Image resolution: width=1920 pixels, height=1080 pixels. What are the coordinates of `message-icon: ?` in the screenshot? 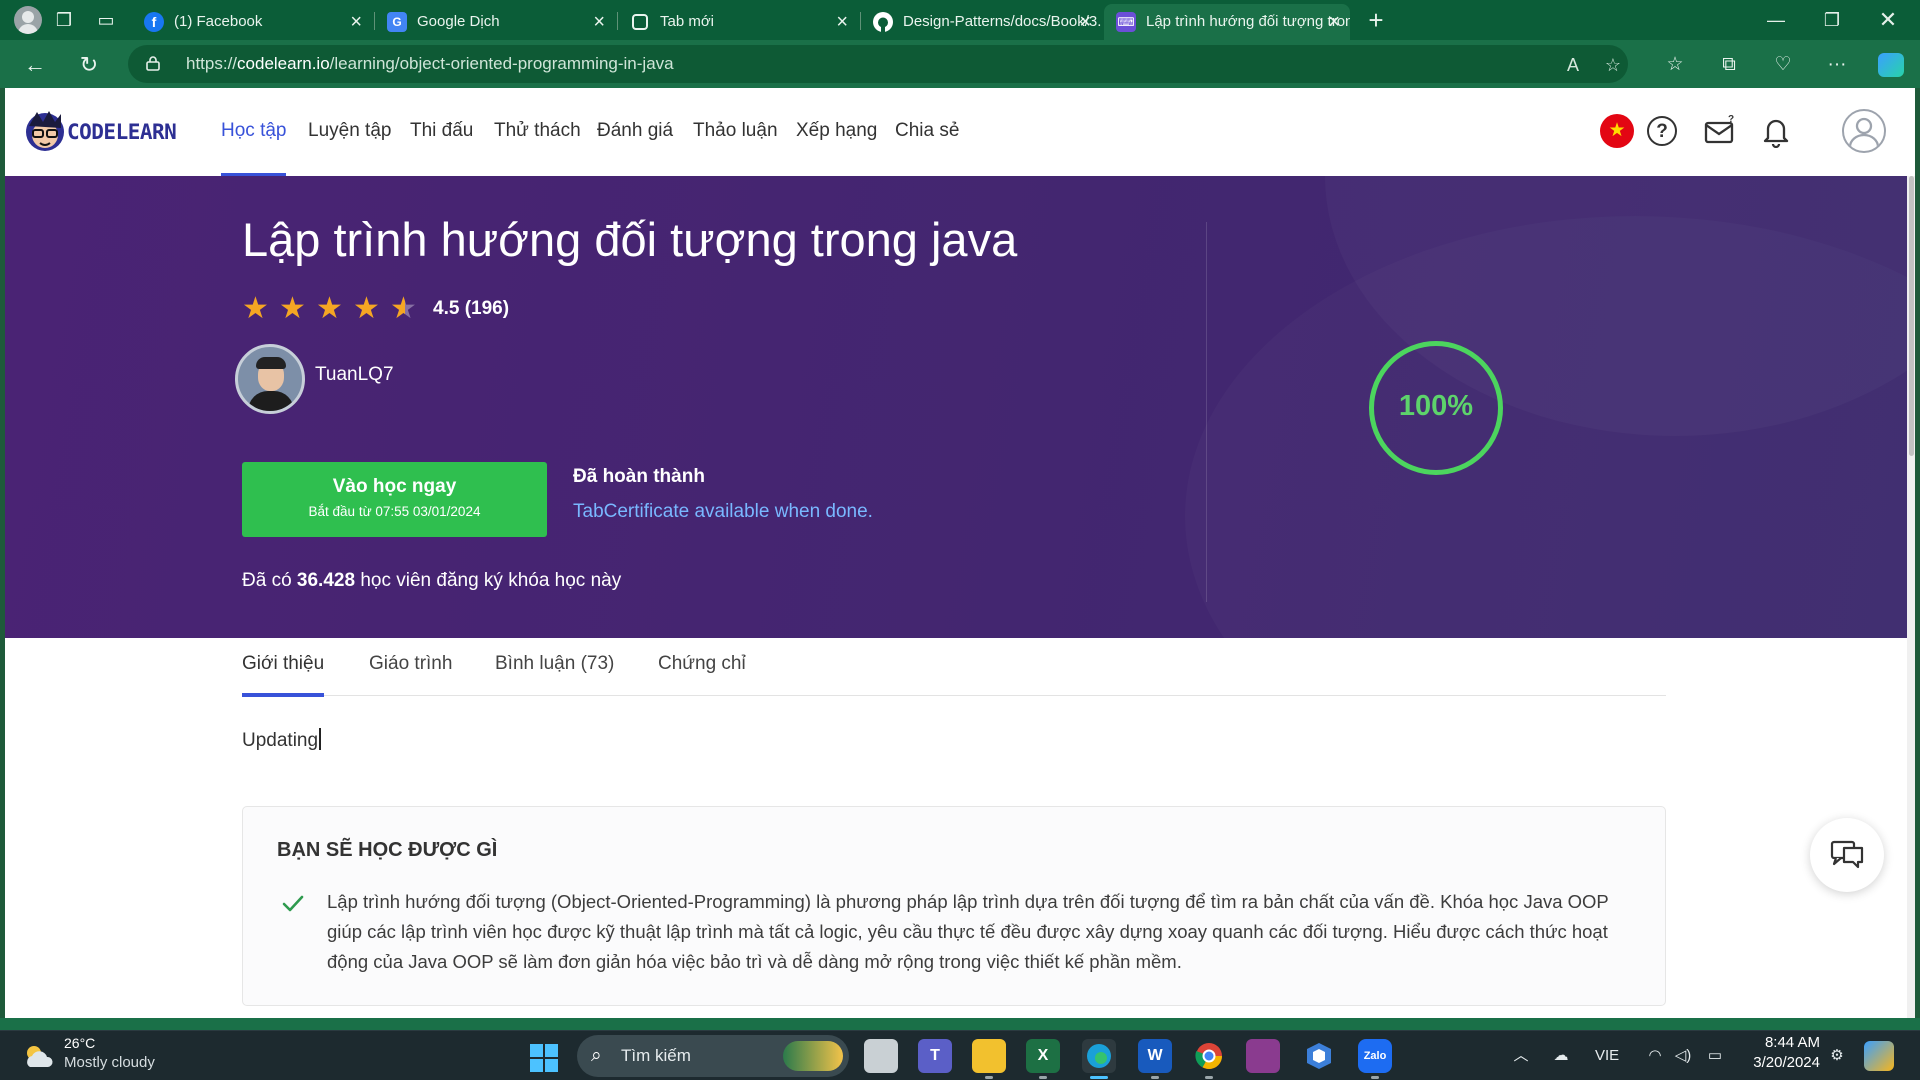 It's located at (1720, 131).